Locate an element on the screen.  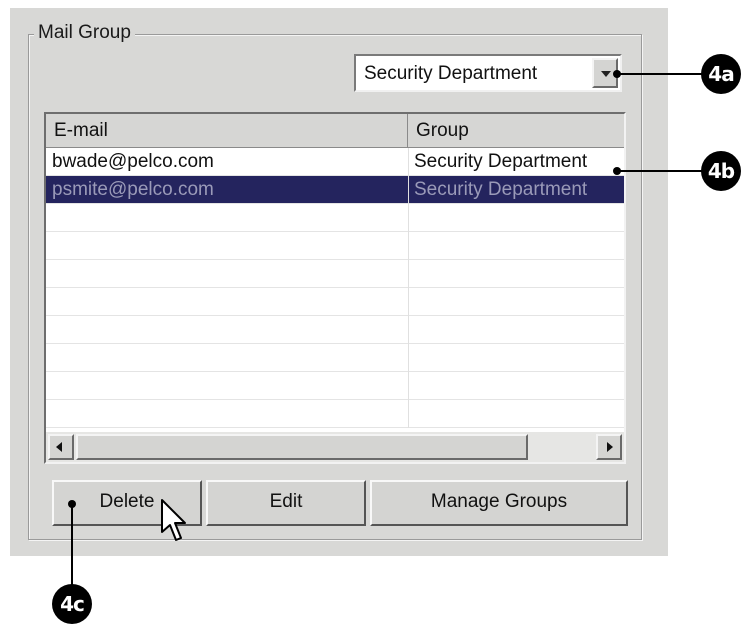
column-header-email: E-mail is located at coordinates (227, 131).